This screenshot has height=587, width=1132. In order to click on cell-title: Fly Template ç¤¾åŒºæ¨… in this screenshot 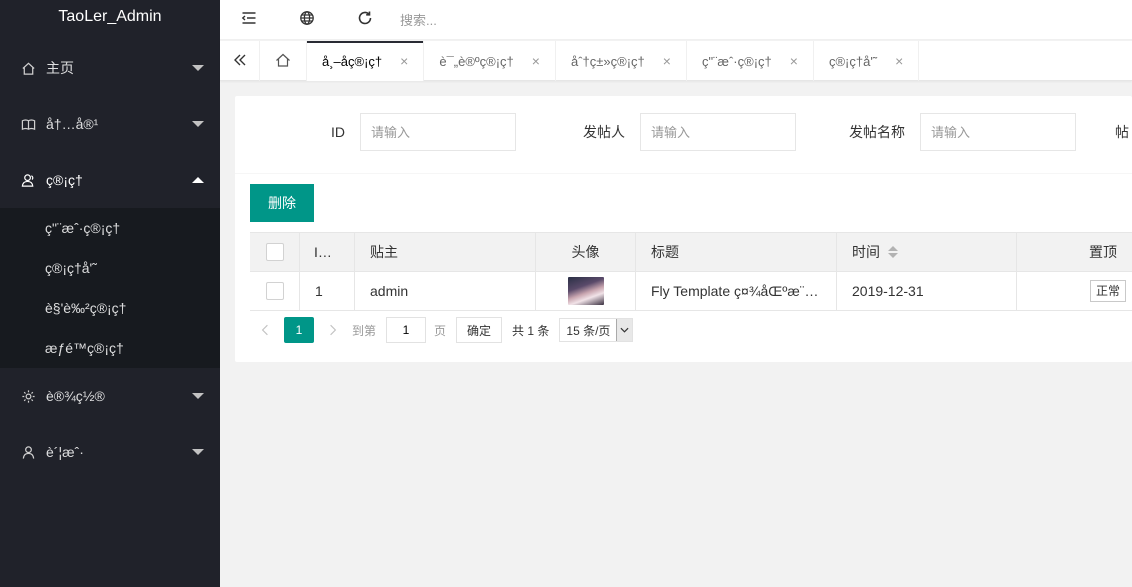, I will do `click(736, 291)`.